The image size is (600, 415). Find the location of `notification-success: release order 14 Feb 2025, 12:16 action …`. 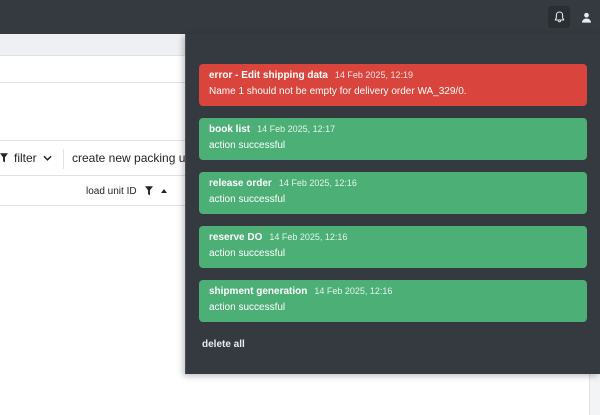

notification-success: release order 14 Feb 2025, 12:16 action … is located at coordinates (393, 193).